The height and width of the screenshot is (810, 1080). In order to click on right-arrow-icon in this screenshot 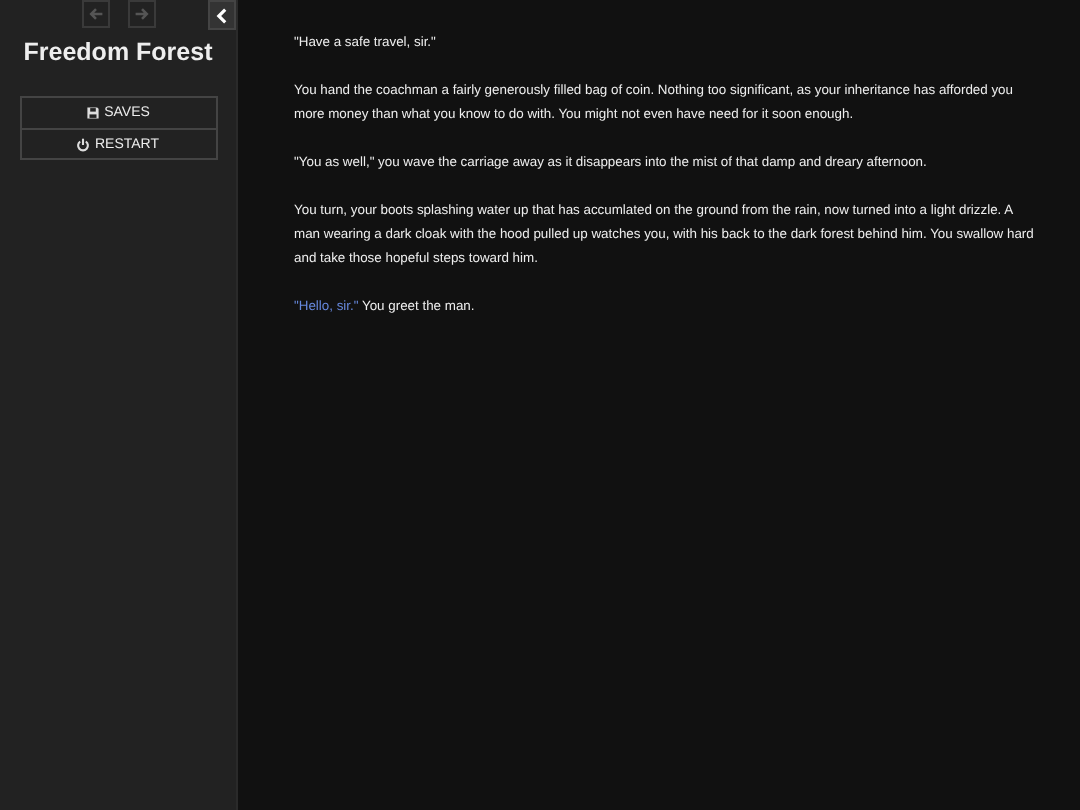, I will do `click(141, 14)`.